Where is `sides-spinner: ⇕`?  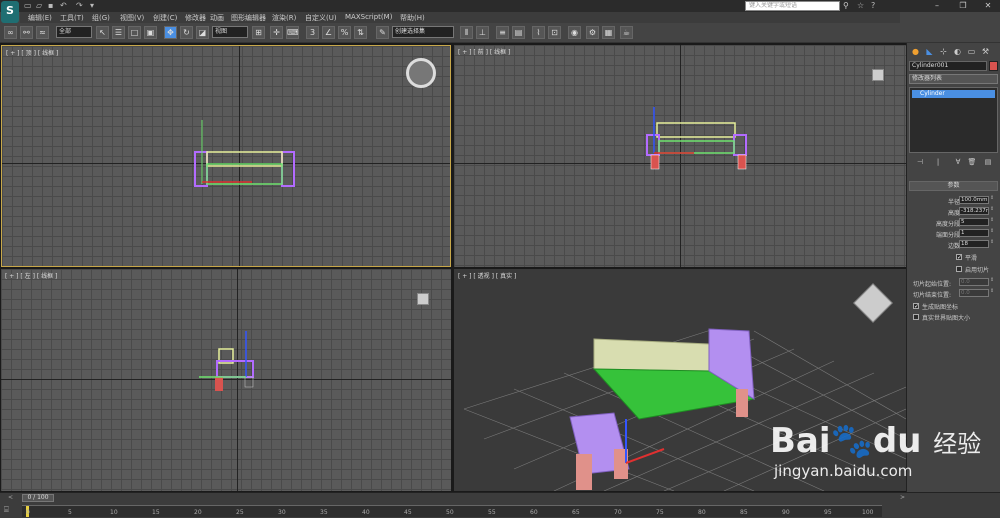 sides-spinner: ⇕ is located at coordinates (992, 244).